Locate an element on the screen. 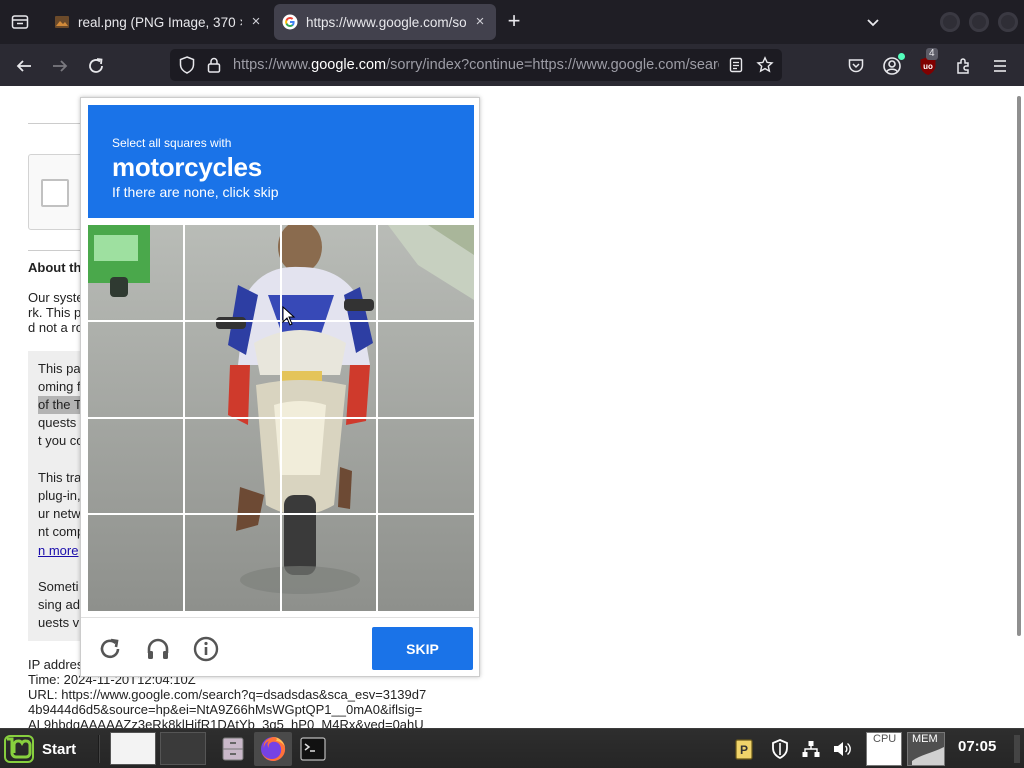 The height and width of the screenshot is (768, 1024). hamburger-menu-icon is located at coordinates (1000, 66).